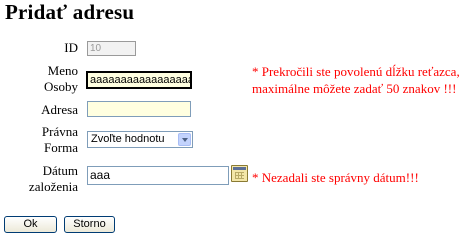  What do you see at coordinates (62, 70) in the screenshot?
I see `name-label-line1: Meno` at bounding box center [62, 70].